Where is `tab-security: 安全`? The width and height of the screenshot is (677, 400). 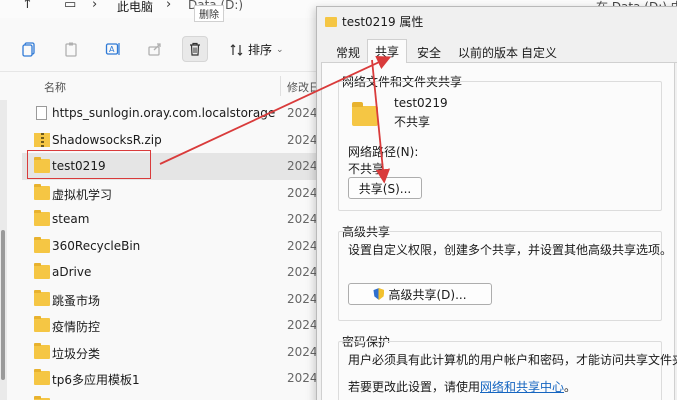 tab-security: 安全 is located at coordinates (429, 52).